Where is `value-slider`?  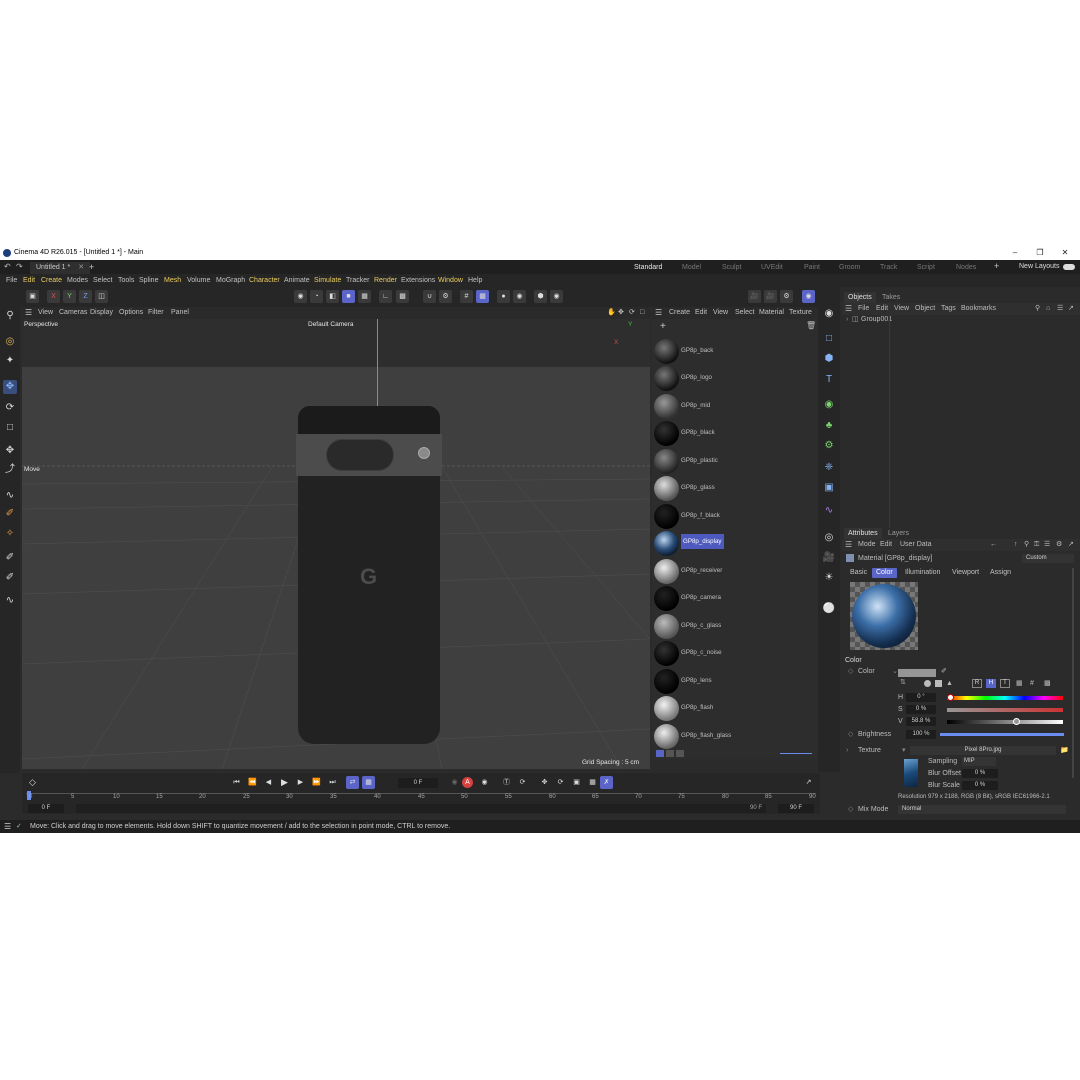
value-slider is located at coordinates (1005, 722).